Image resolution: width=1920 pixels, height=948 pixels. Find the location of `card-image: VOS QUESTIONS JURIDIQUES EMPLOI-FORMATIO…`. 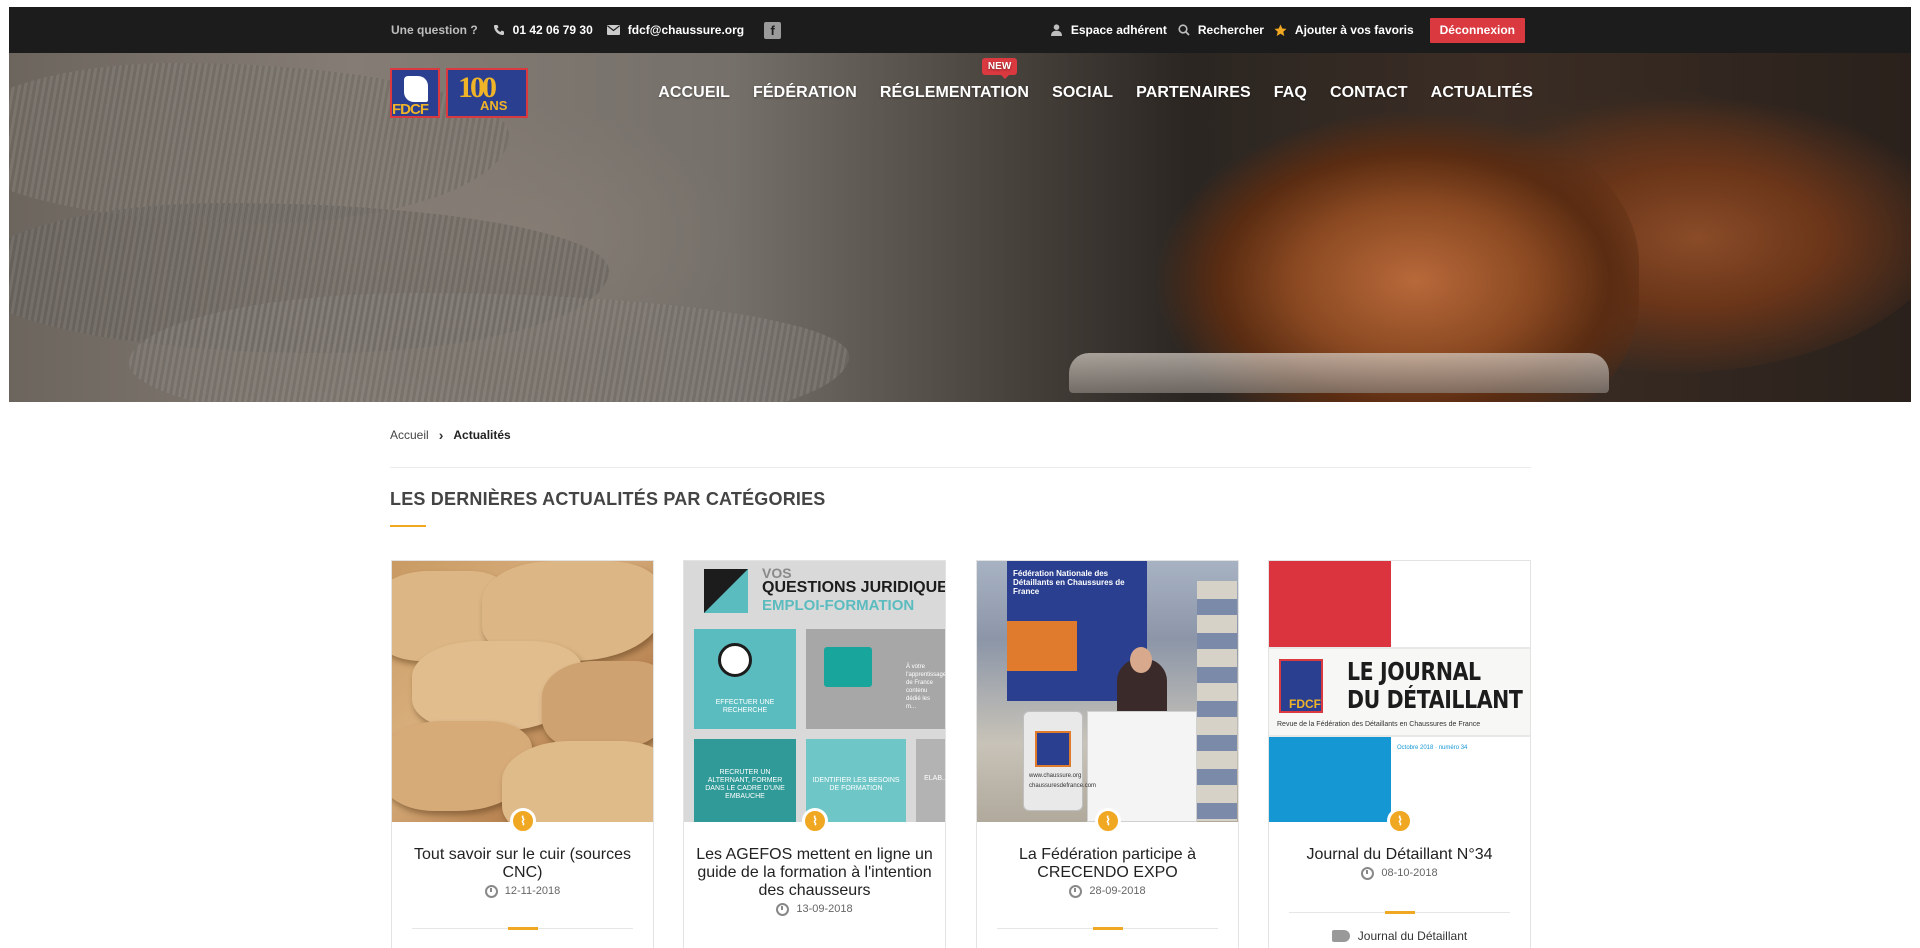

card-image: VOS QUESTIONS JURIDIQUES EMPLOI-FORMATIO… is located at coordinates (814, 691).